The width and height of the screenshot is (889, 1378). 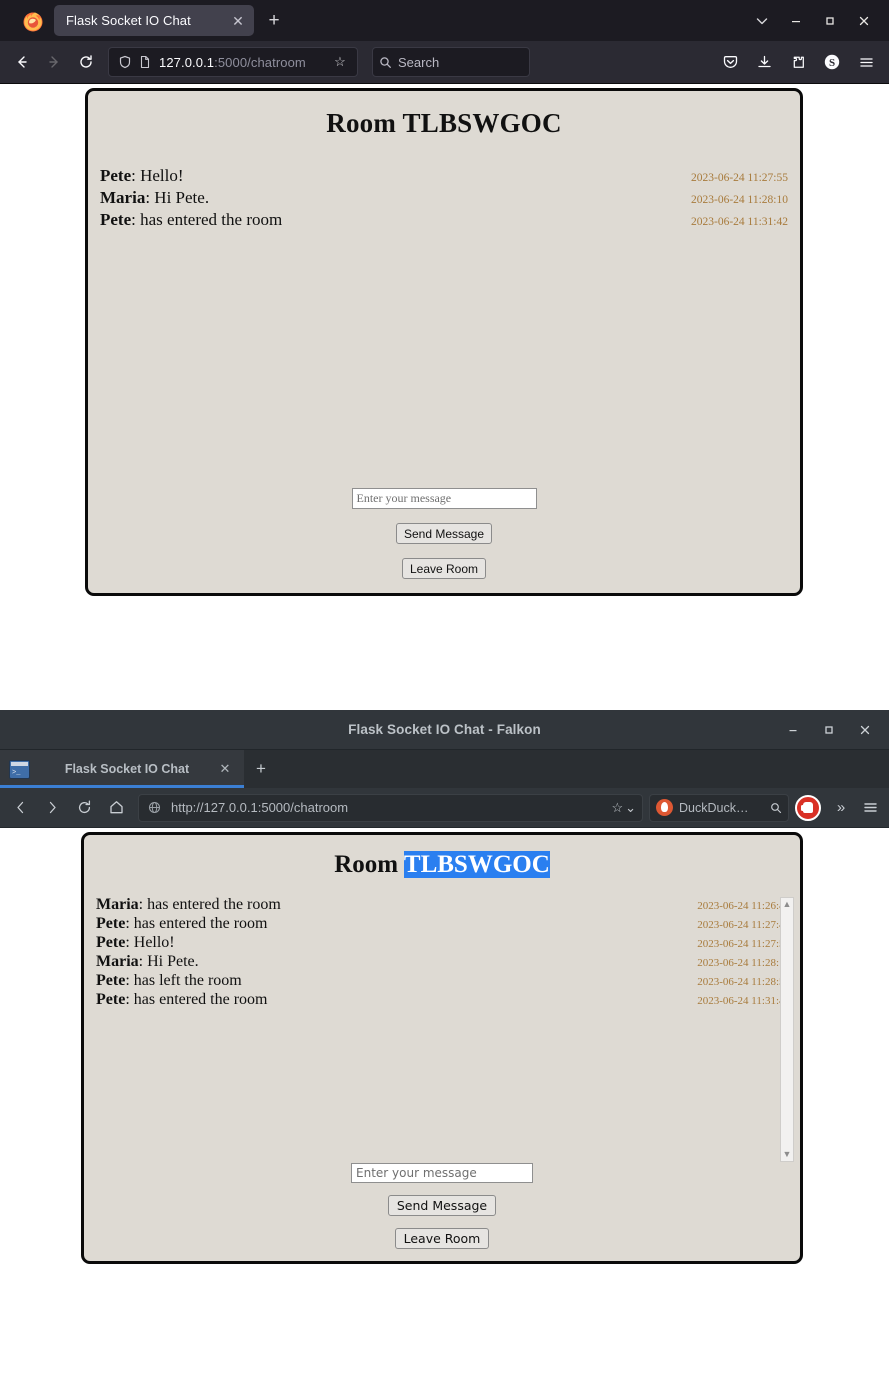 I want to click on extensions-icon, so click(x=798, y=62).